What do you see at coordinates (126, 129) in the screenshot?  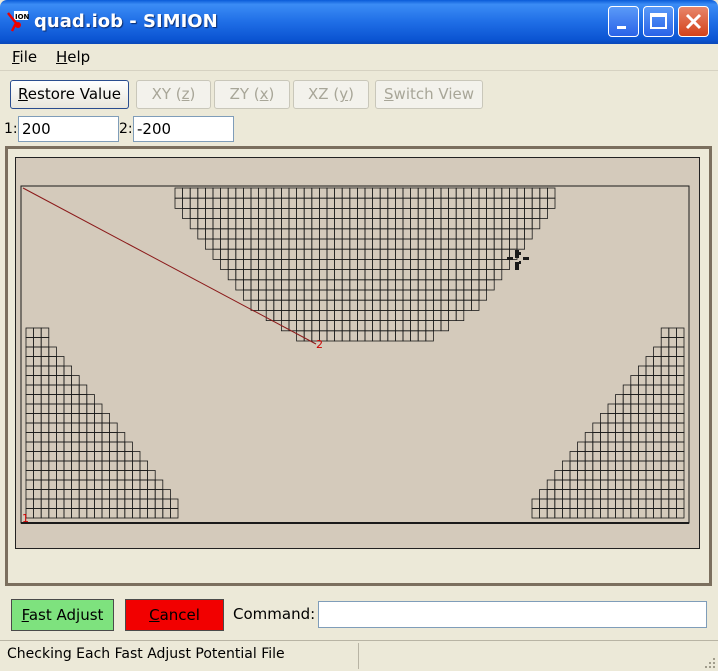 I see `field-2-label: 2:` at bounding box center [126, 129].